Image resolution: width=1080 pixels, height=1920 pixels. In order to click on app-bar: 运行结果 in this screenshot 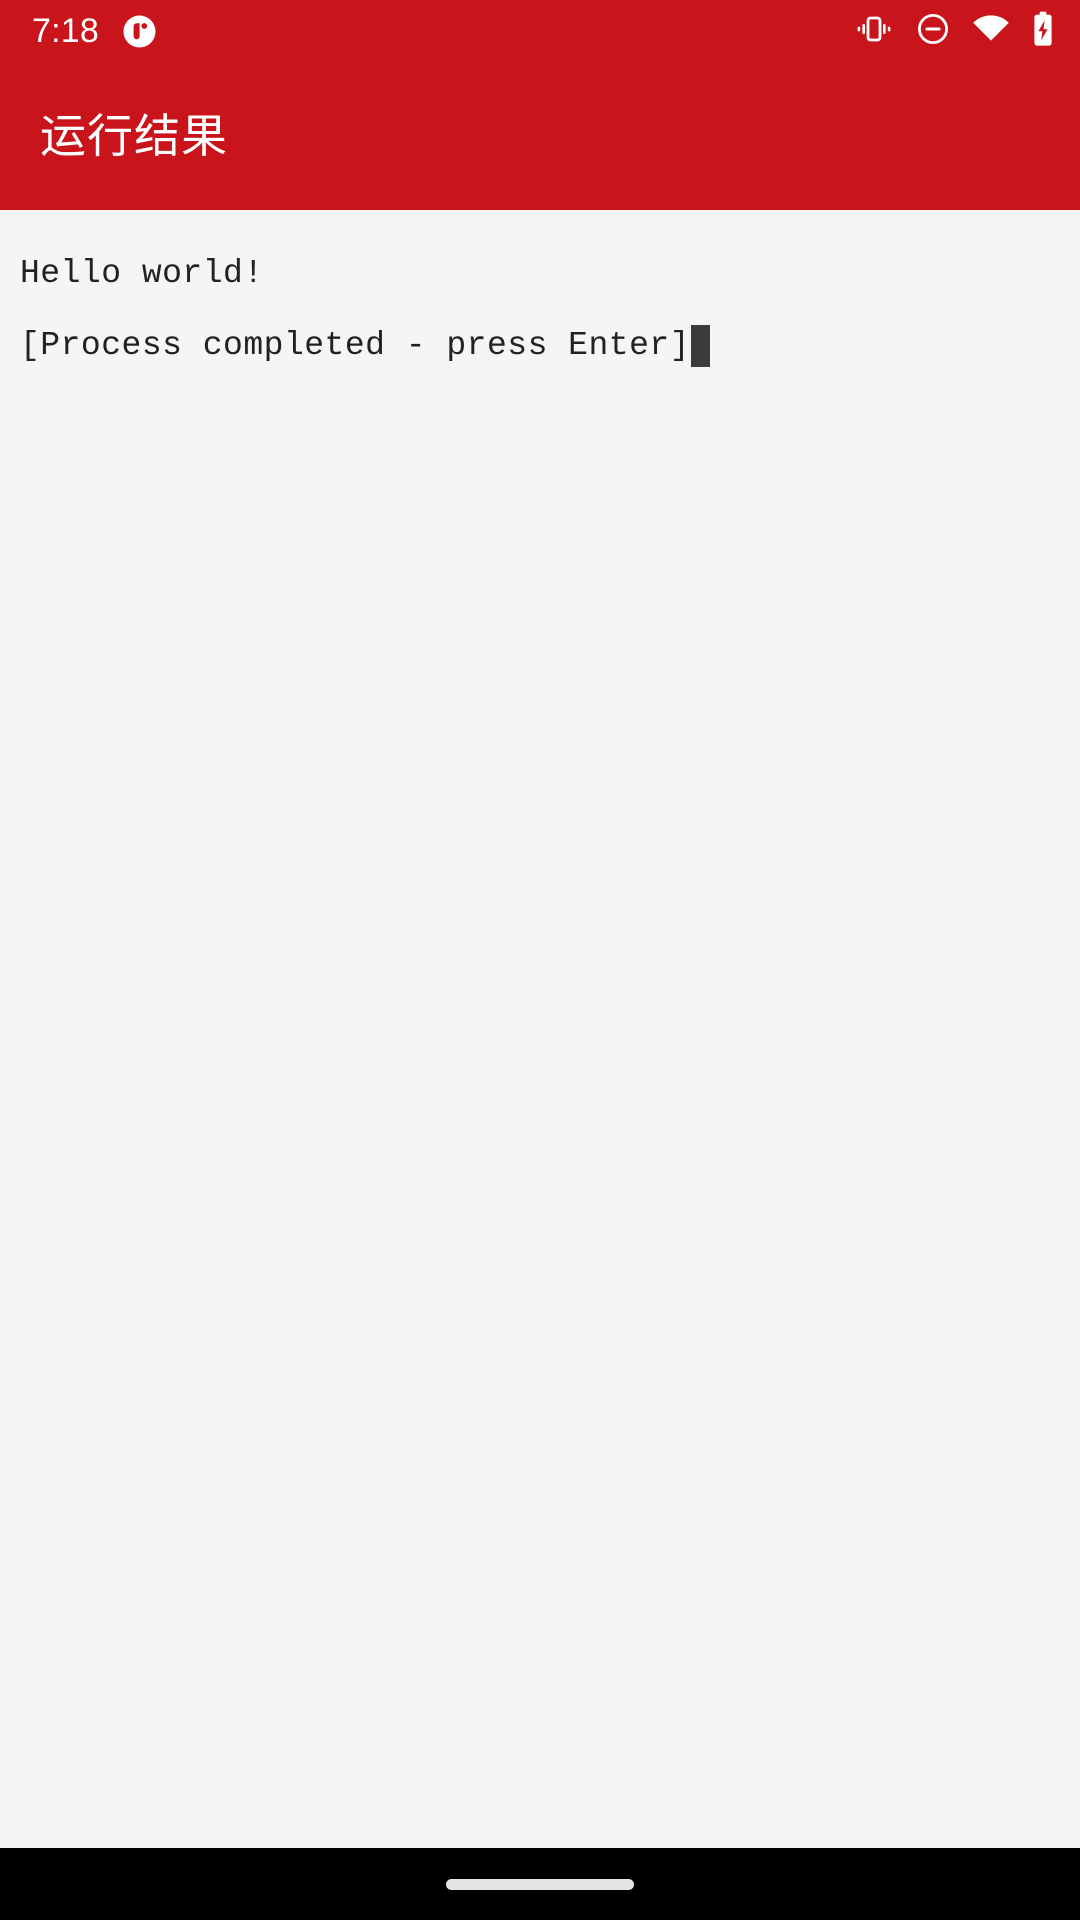, I will do `click(540, 136)`.